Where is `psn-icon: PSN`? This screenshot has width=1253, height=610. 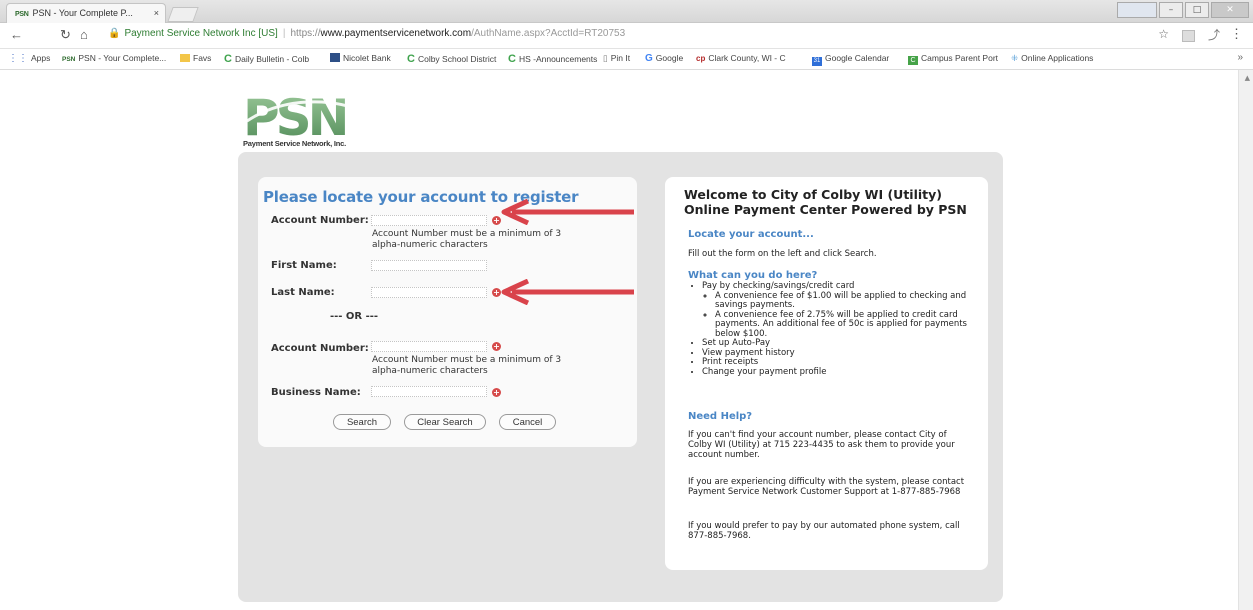 psn-icon: PSN is located at coordinates (69, 59).